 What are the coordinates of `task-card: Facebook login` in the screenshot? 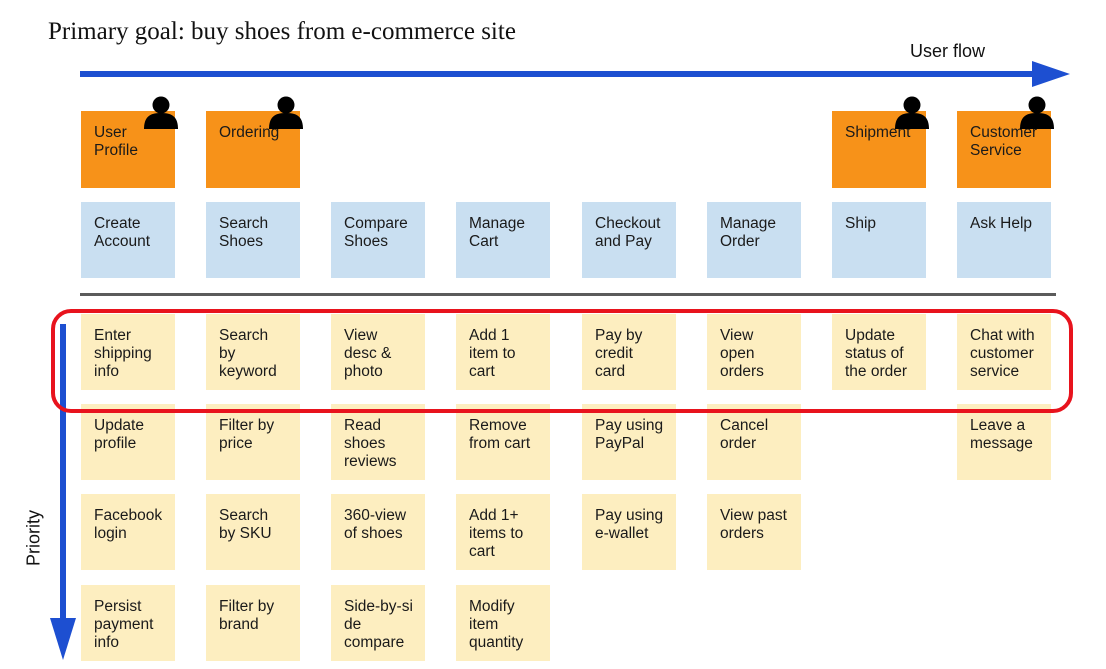 It's located at (128, 532).